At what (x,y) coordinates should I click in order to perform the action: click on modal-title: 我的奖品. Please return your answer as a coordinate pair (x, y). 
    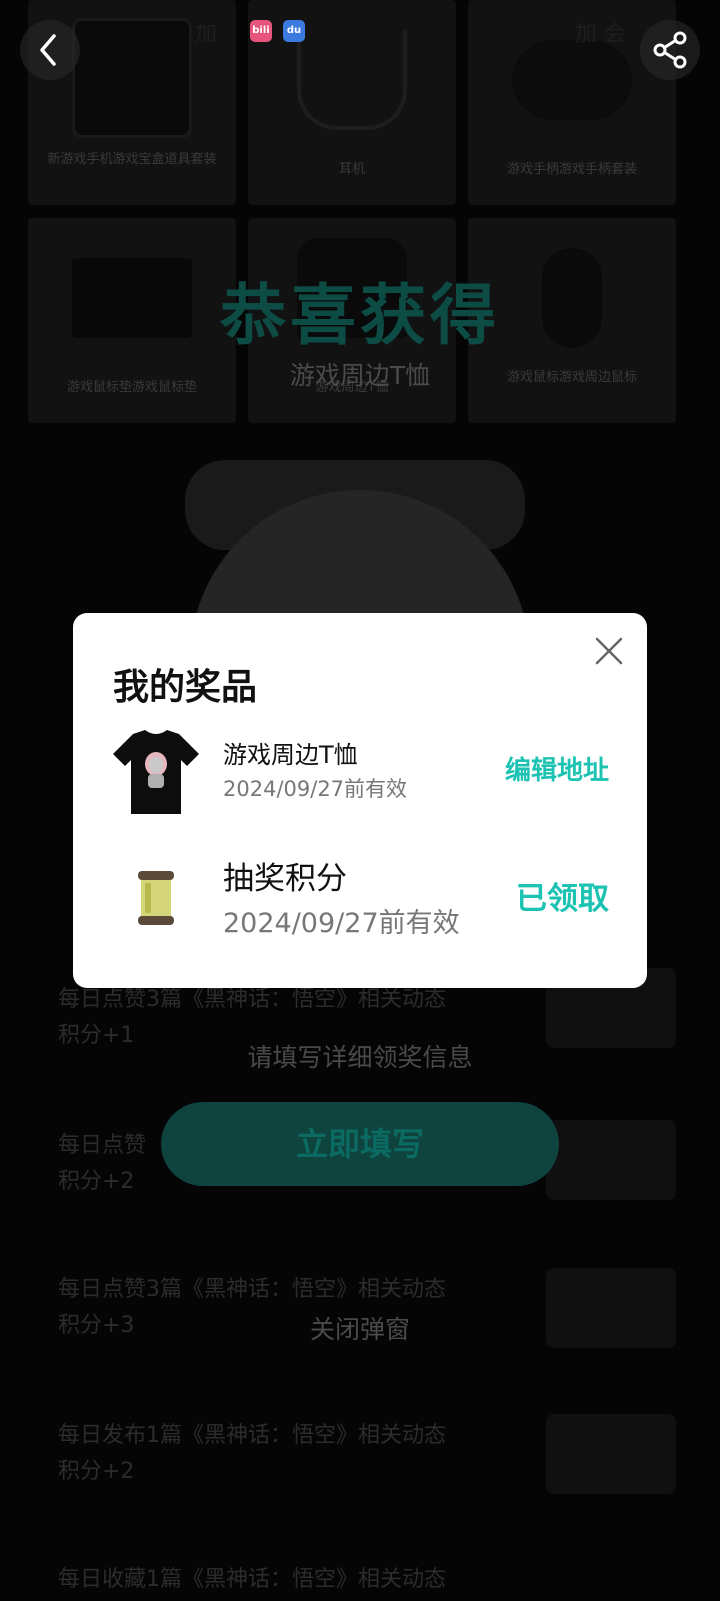
    Looking at the image, I should click on (185, 687).